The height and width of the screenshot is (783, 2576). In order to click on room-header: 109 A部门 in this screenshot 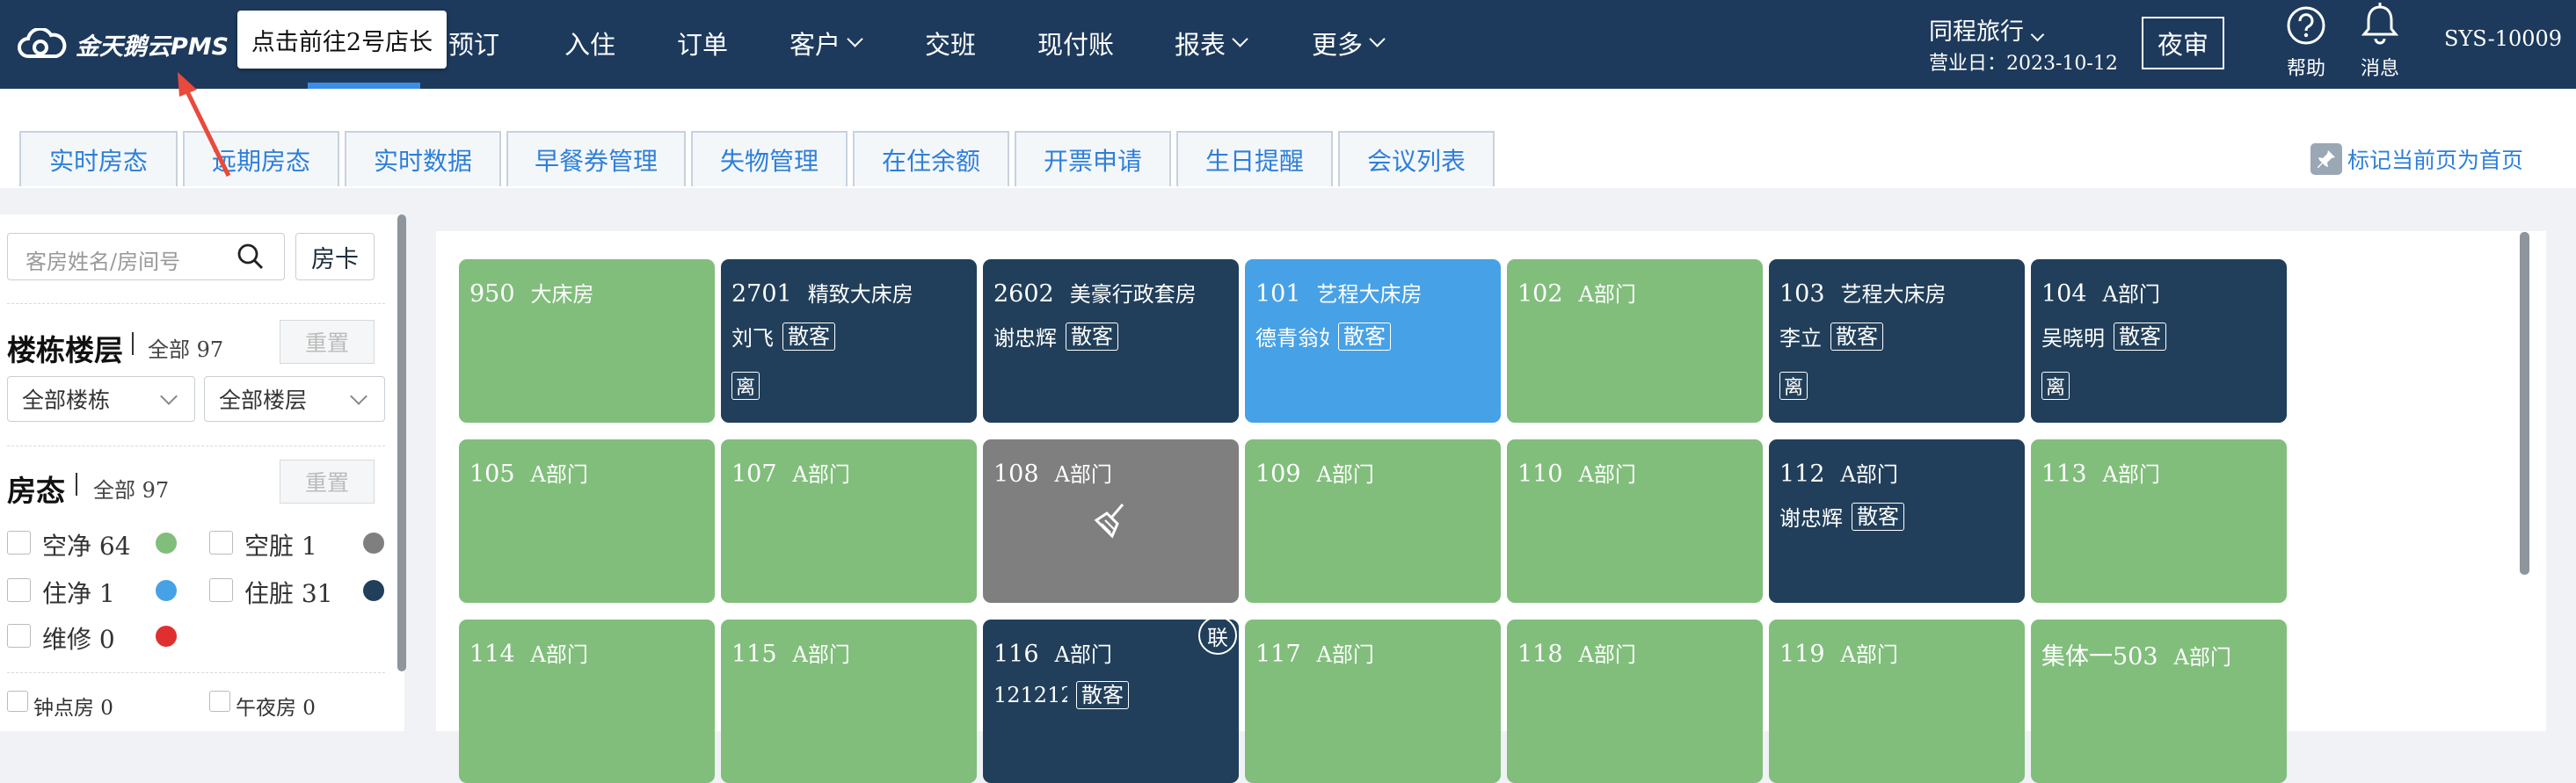, I will do `click(1314, 473)`.